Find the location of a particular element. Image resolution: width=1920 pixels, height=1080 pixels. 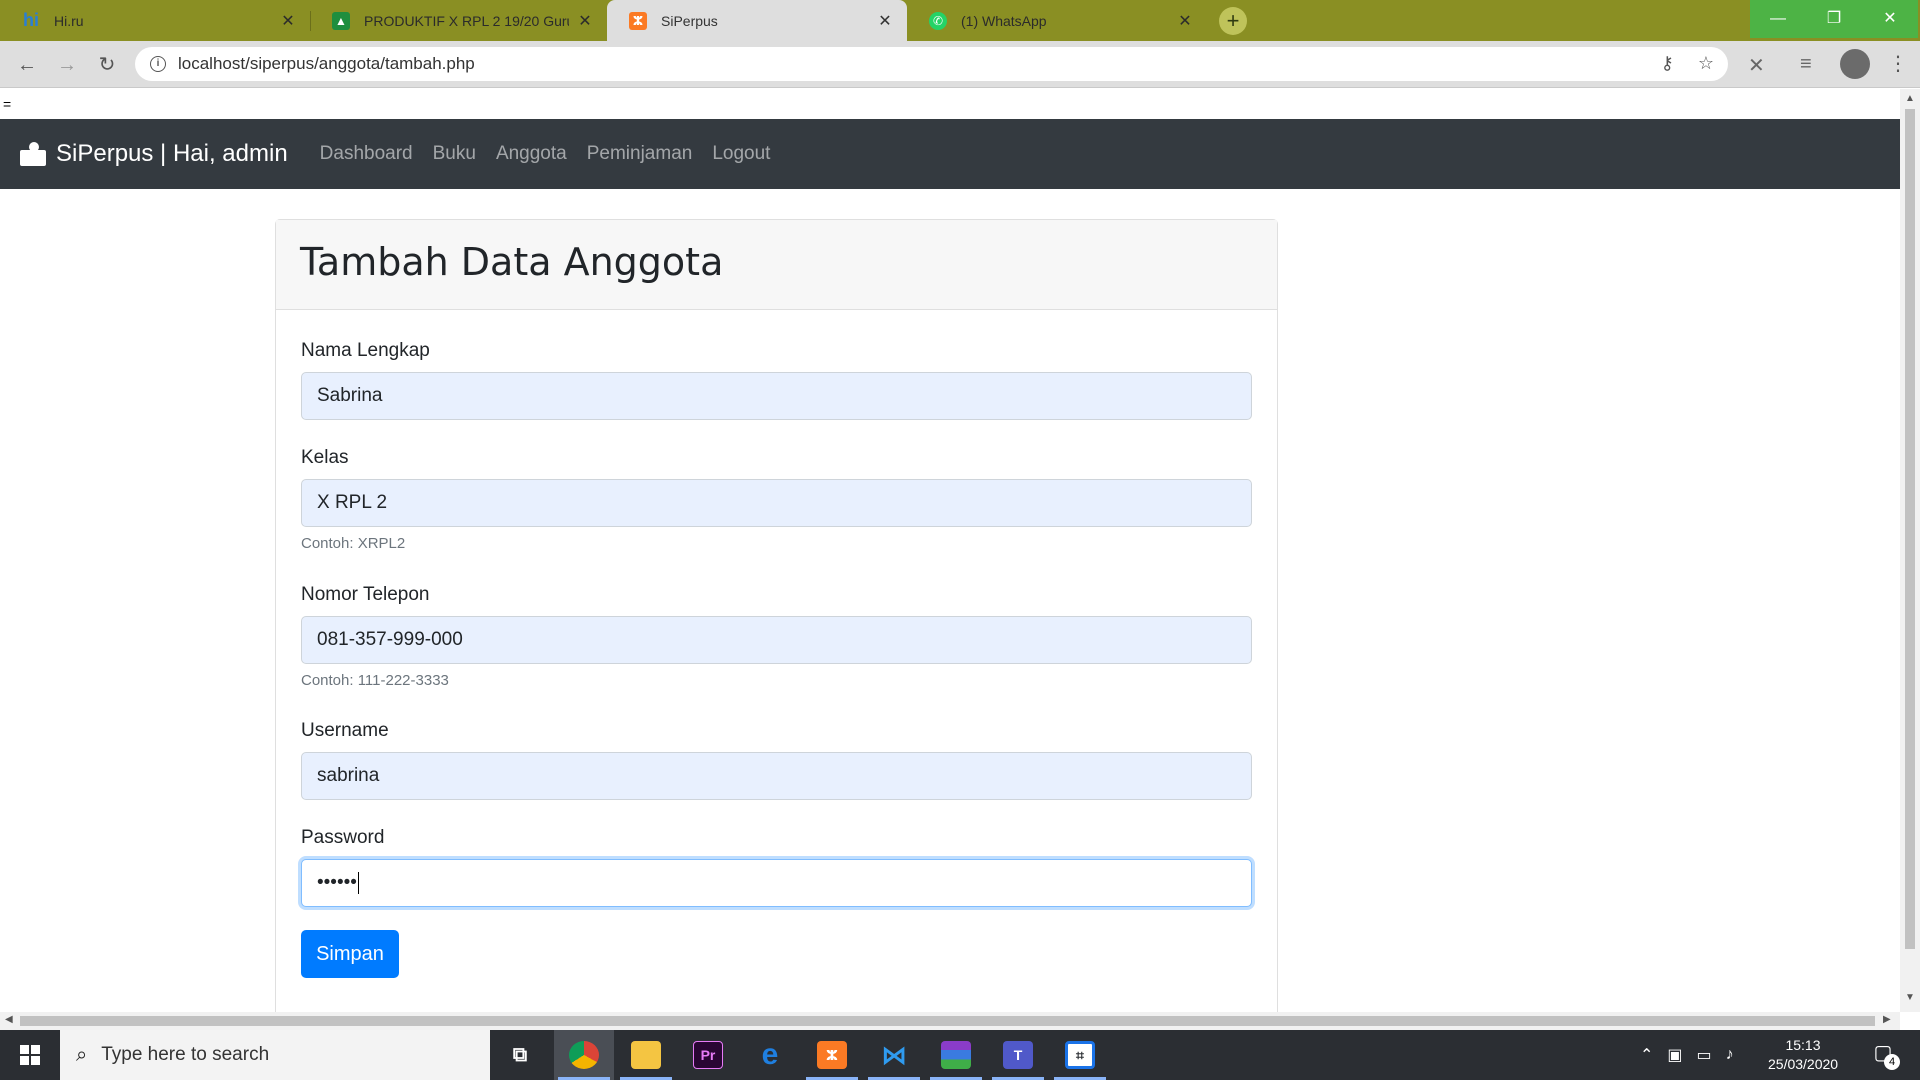

horizontal-scroll-thumb is located at coordinates (947, 1021).